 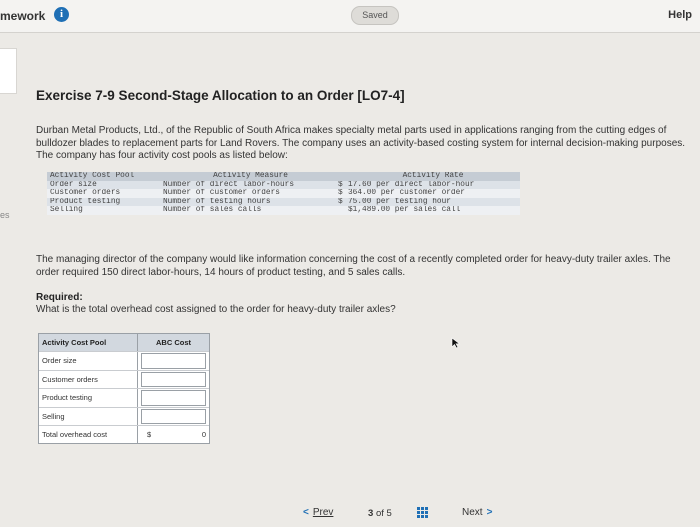 I want to click on prev-button: < Prev, so click(x=316, y=512).